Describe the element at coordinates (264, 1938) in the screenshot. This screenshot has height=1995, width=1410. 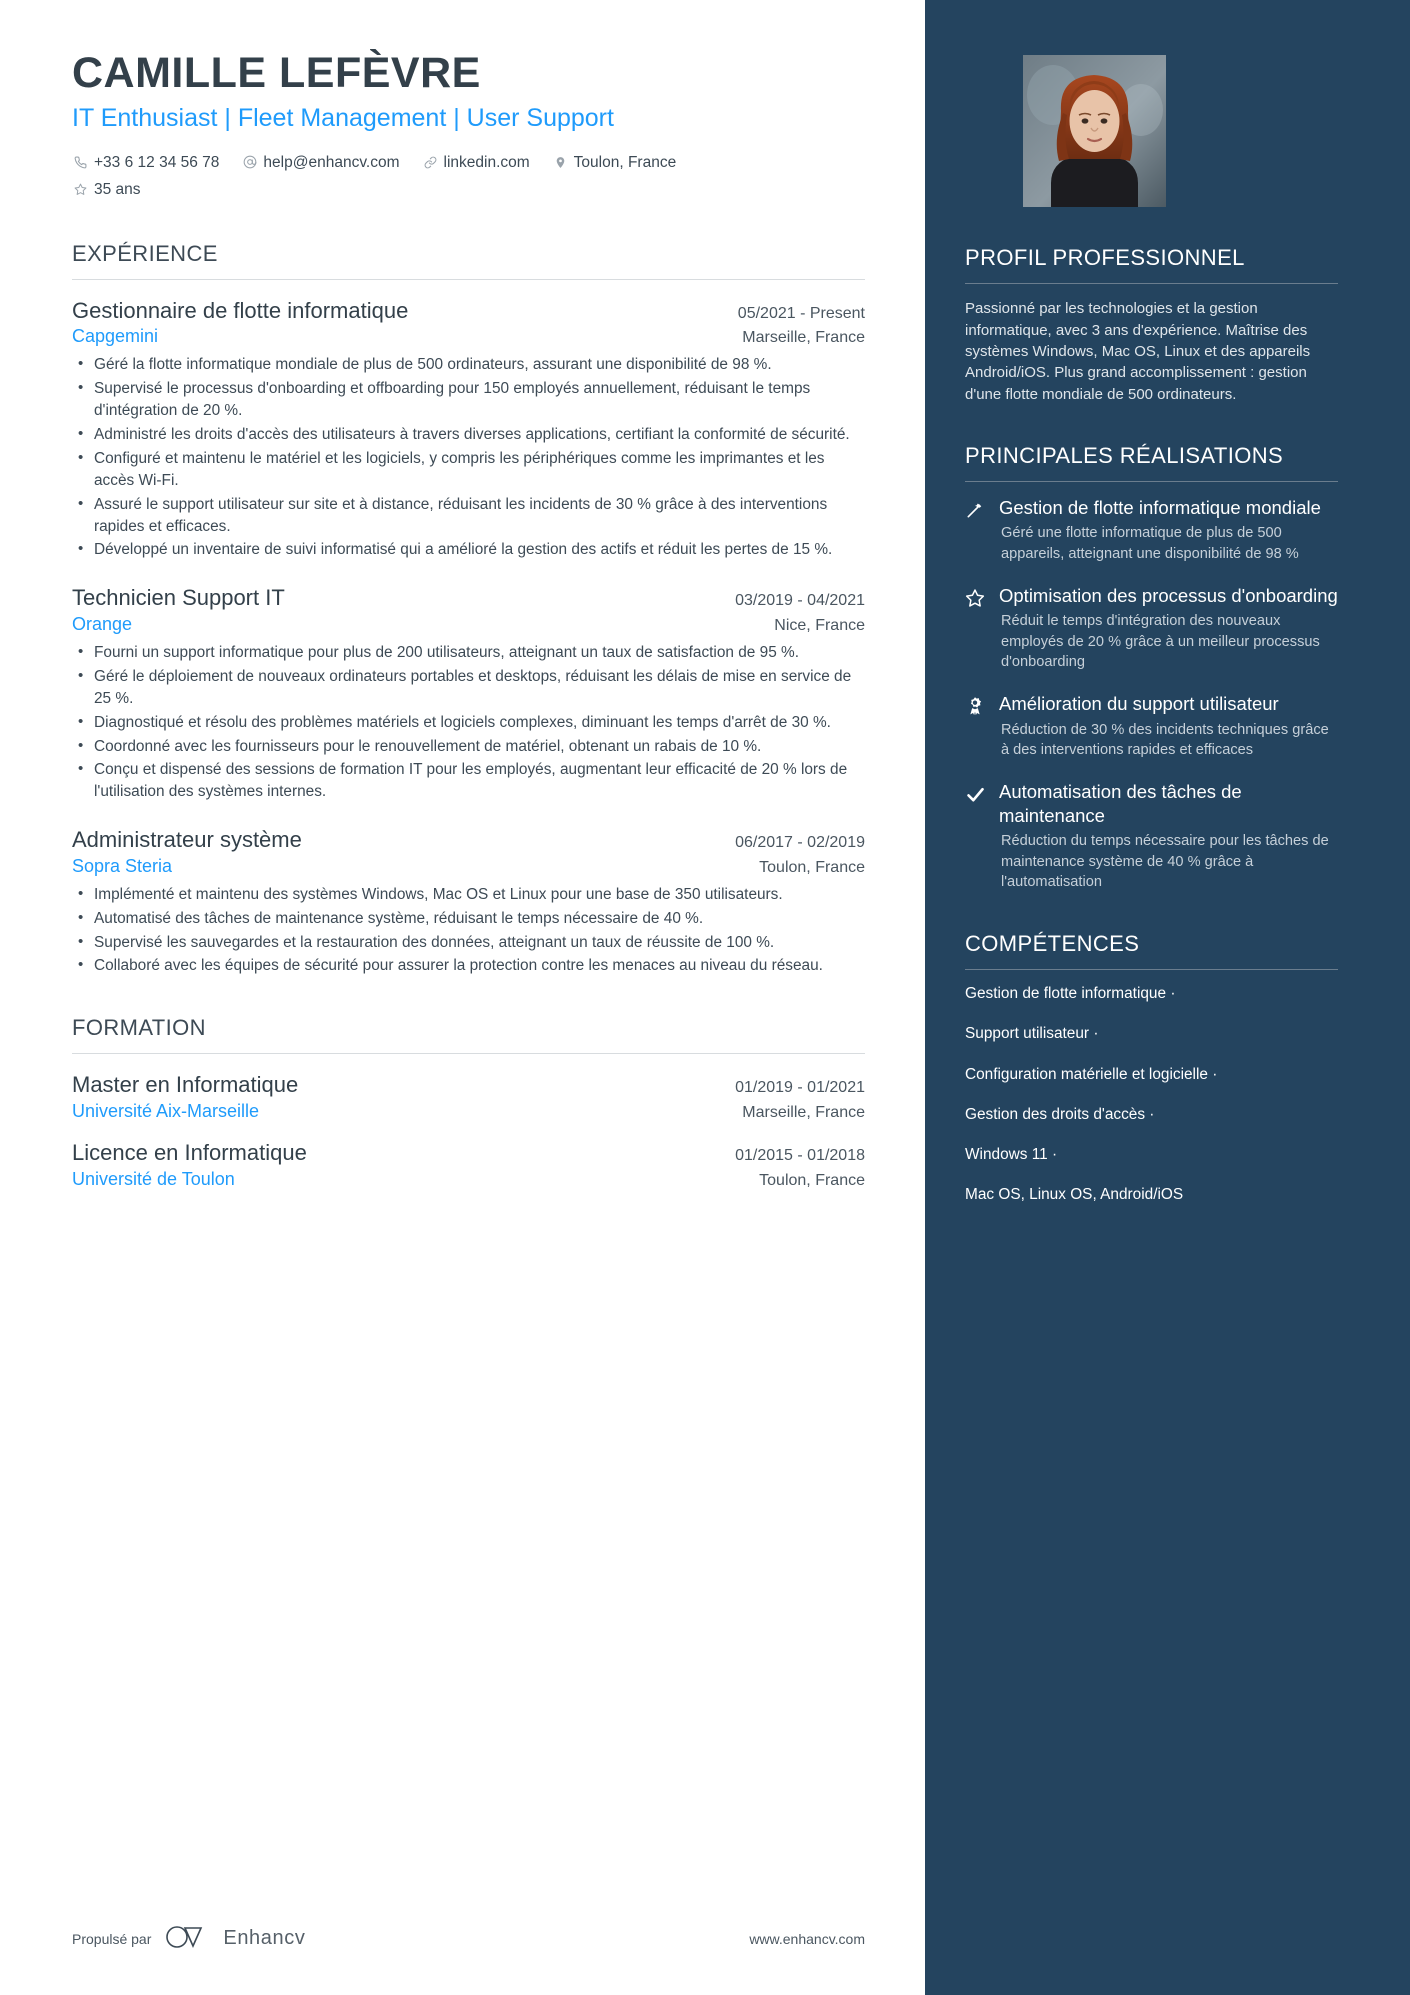
I see `brand-name: Enhancv` at that location.